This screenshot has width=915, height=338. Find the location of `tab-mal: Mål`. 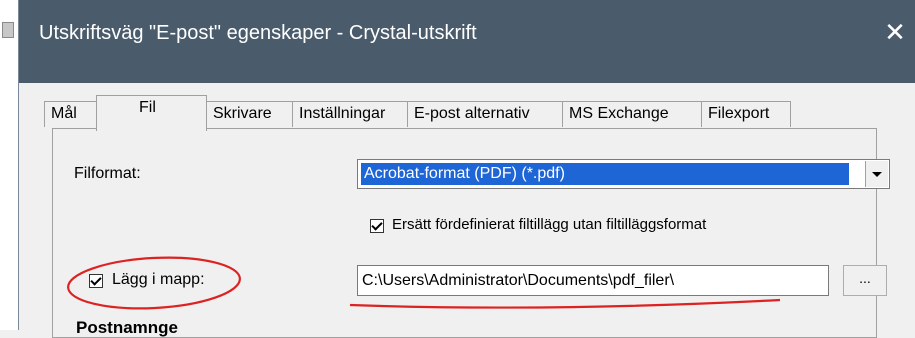

tab-mal: Mål is located at coordinates (71, 114).